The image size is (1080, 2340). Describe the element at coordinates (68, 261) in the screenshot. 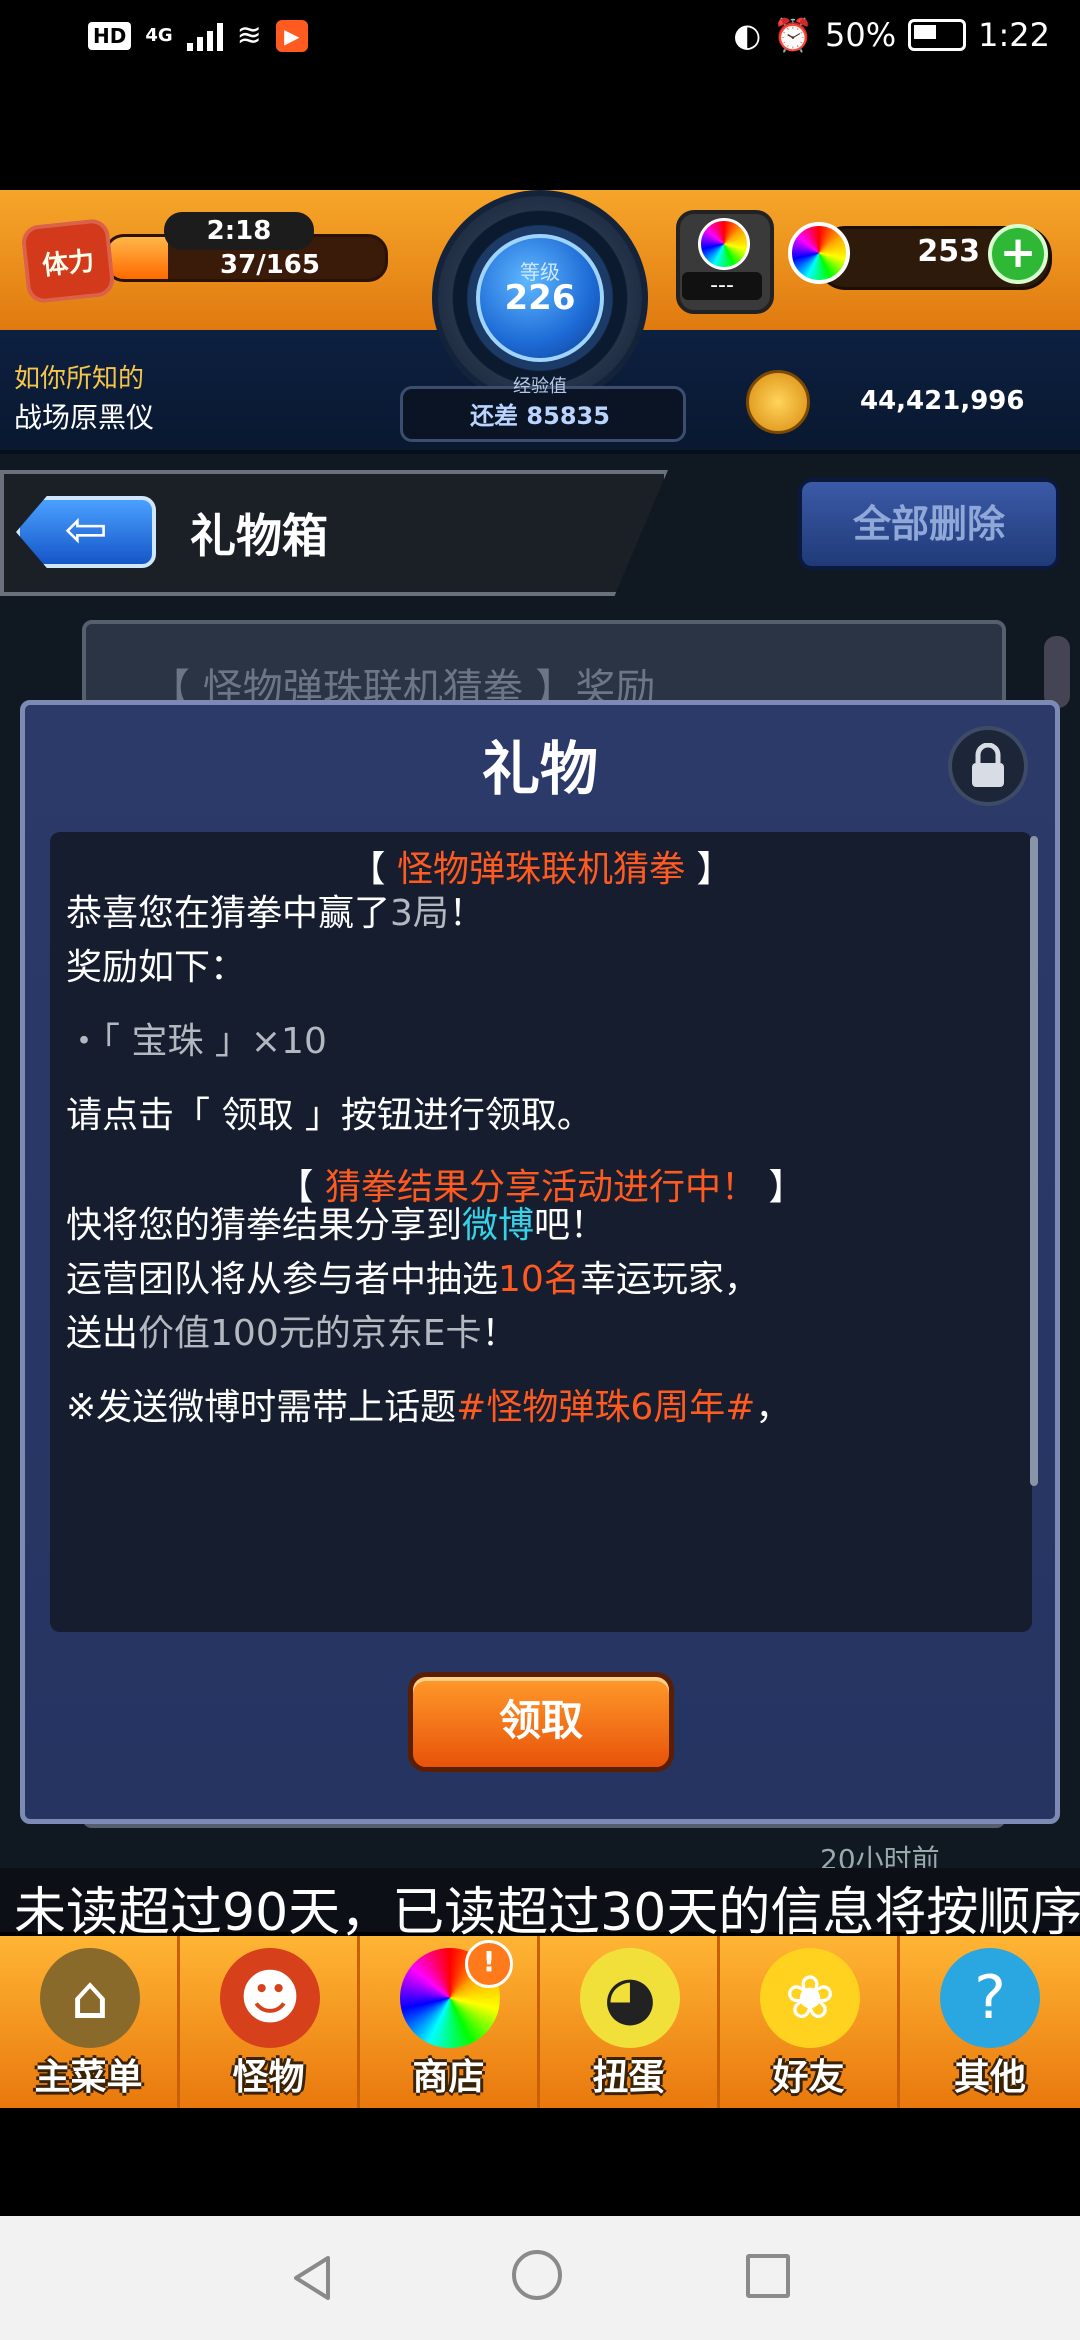

I see `stamina-icon: 体力` at that location.